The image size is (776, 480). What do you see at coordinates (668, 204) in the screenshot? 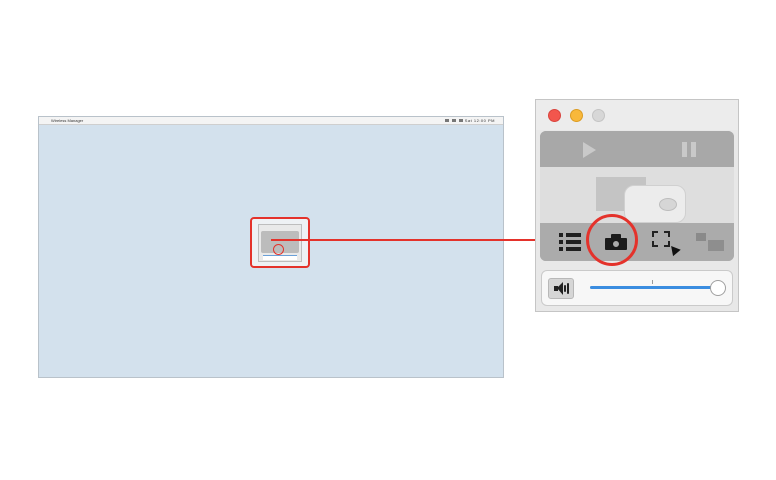
I see `projector-lens-icon` at bounding box center [668, 204].